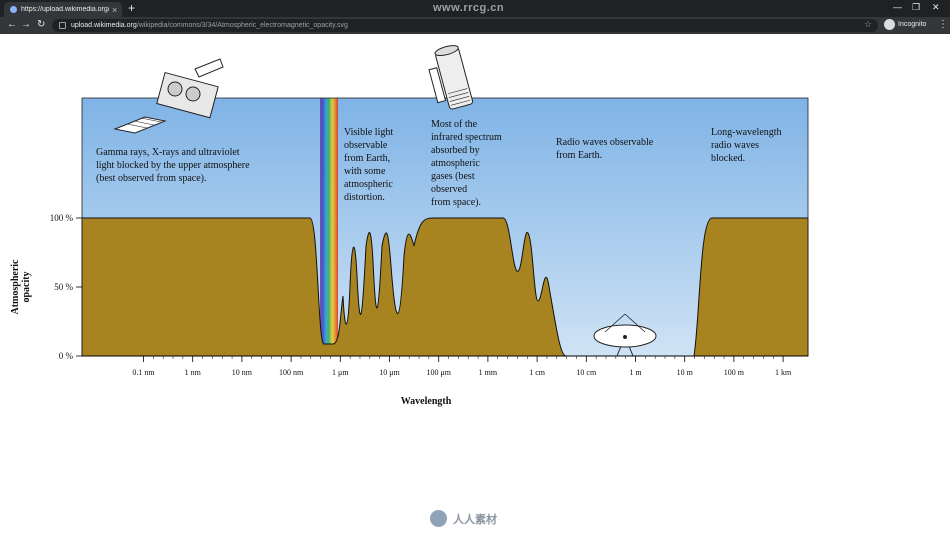 The width and height of the screenshot is (950, 539). Describe the element at coordinates (26, 24) in the screenshot. I see `forward-button: →` at that location.